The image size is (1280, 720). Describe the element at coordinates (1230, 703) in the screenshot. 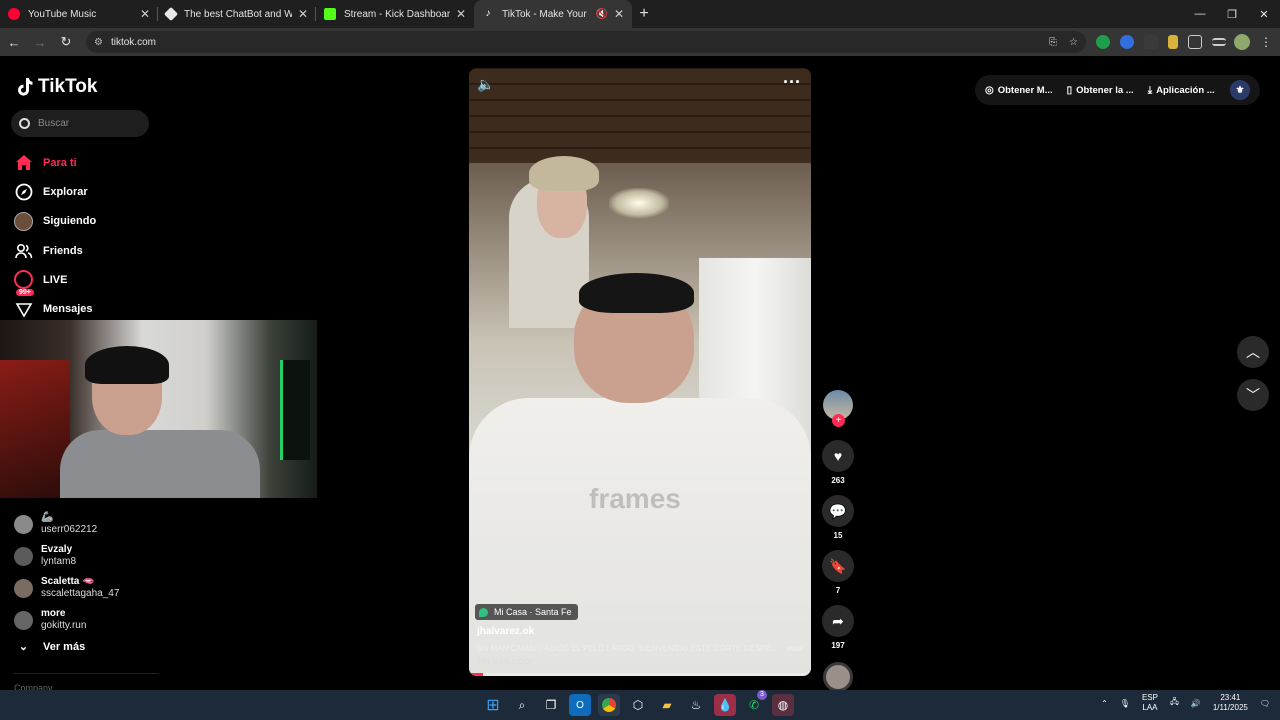

I see `clock: 23:41 1/11/2025` at that location.